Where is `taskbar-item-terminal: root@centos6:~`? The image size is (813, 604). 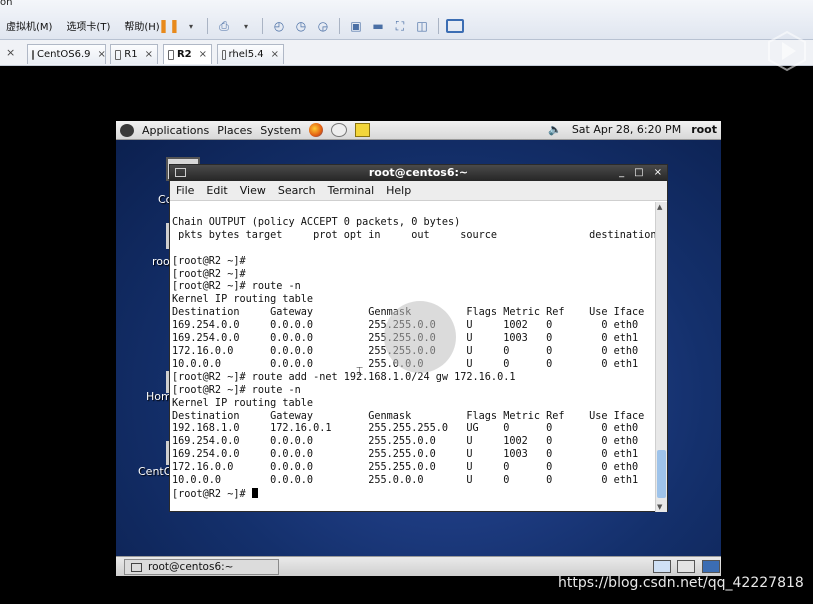
taskbar-item-terminal: root@centos6:~ is located at coordinates (201, 567).